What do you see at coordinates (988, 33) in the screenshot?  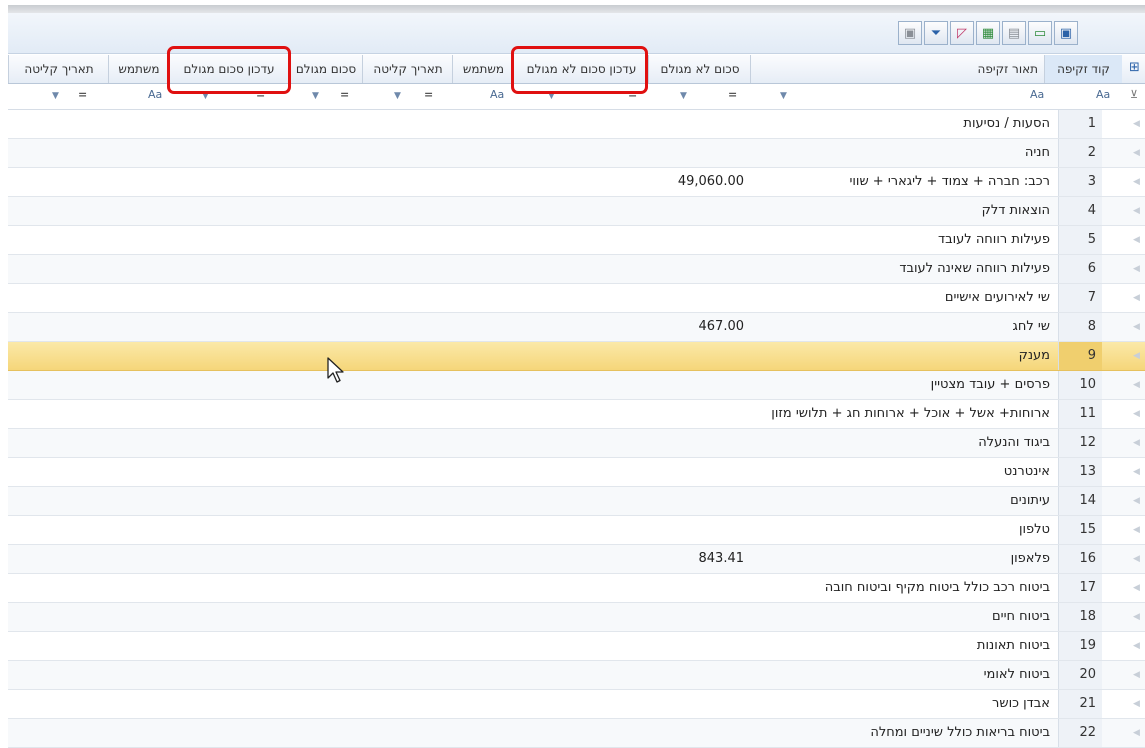 I see `table-view-icon: ▦` at bounding box center [988, 33].